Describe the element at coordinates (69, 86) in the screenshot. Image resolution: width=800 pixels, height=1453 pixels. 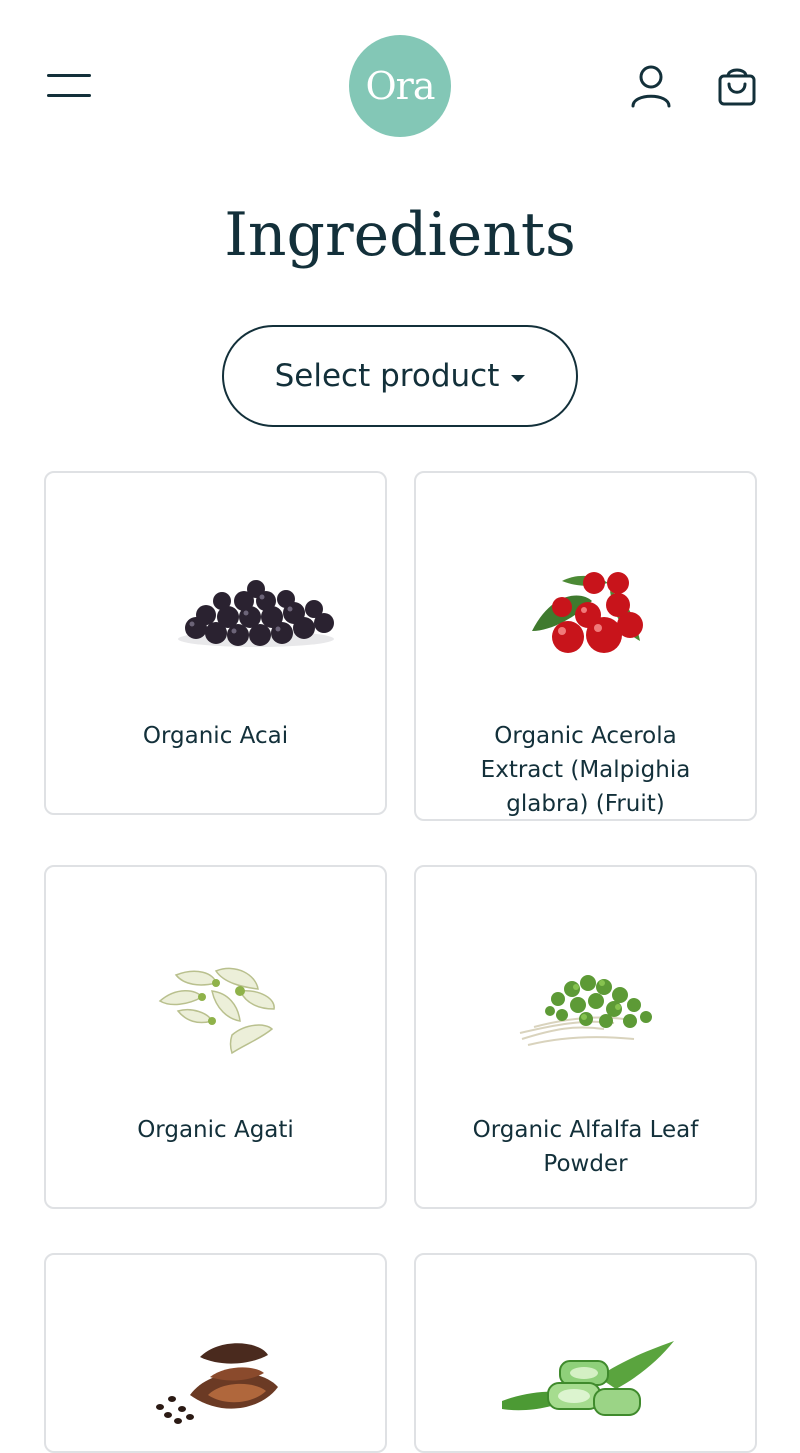
I see `menu-icon` at that location.